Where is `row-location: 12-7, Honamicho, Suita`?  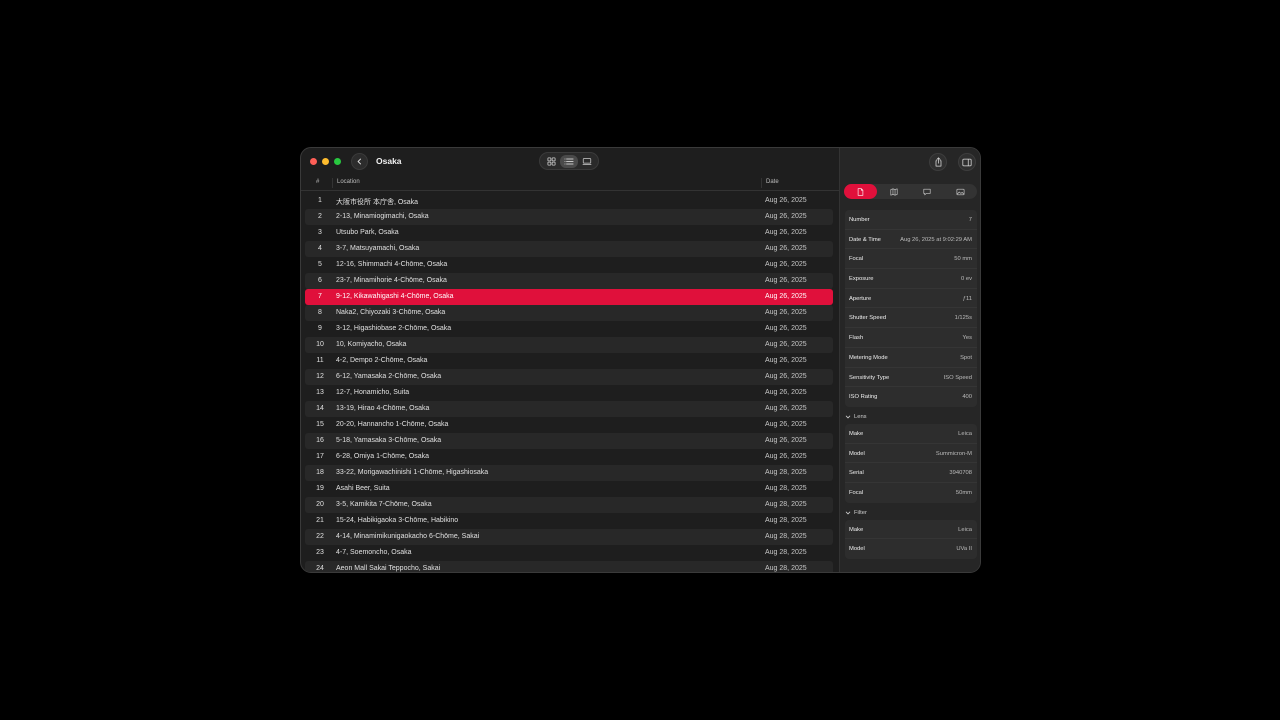
row-location: 12-7, Honamicho, Suita is located at coordinates (373, 392).